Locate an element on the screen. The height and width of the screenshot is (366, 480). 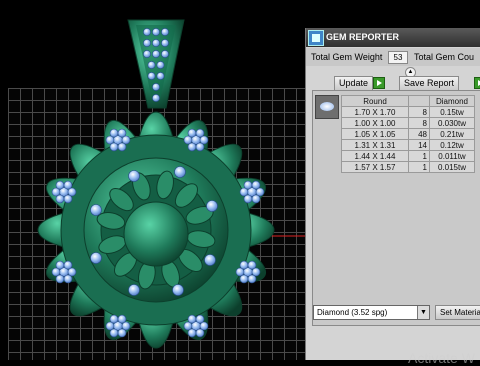
table-row: 1.57 X 1.57 1 0.015tw is located at coordinates (408, 167).